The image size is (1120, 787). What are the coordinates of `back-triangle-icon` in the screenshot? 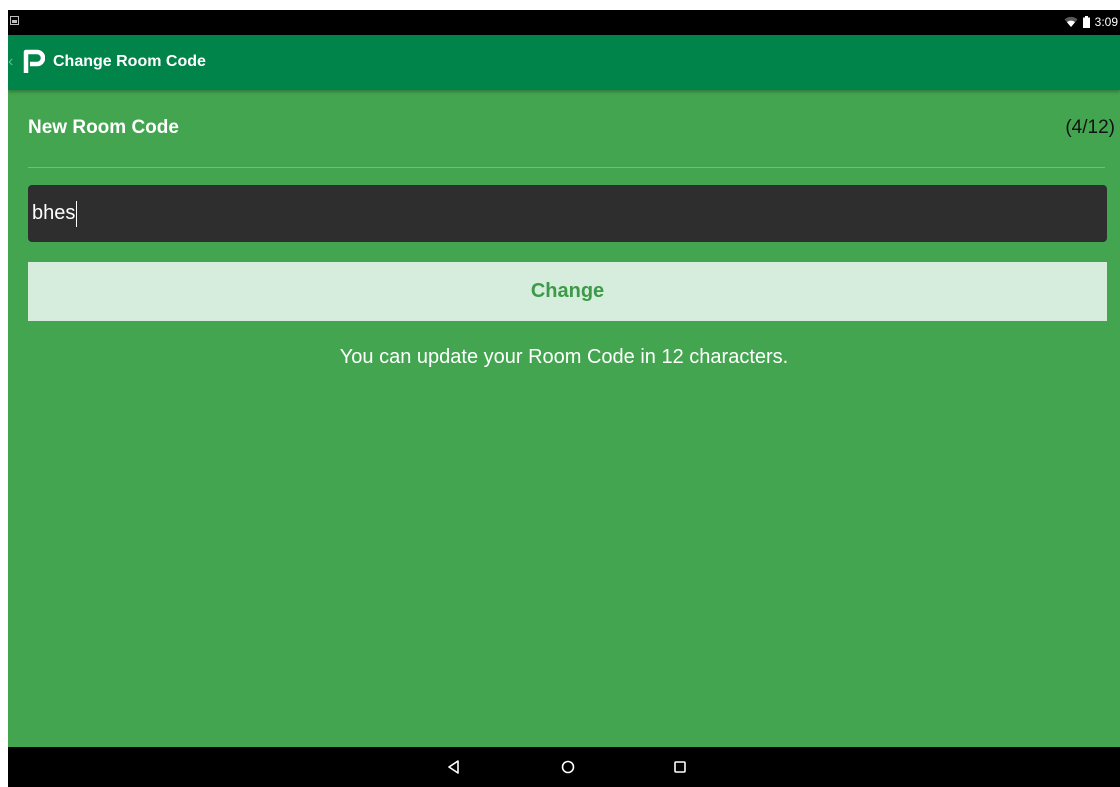 It's located at (454, 767).